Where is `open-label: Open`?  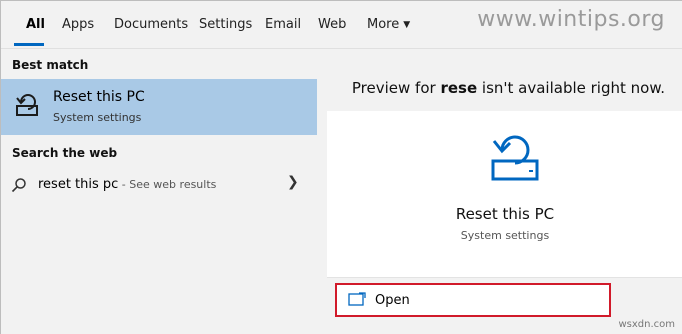
open-label: Open is located at coordinates (392, 300).